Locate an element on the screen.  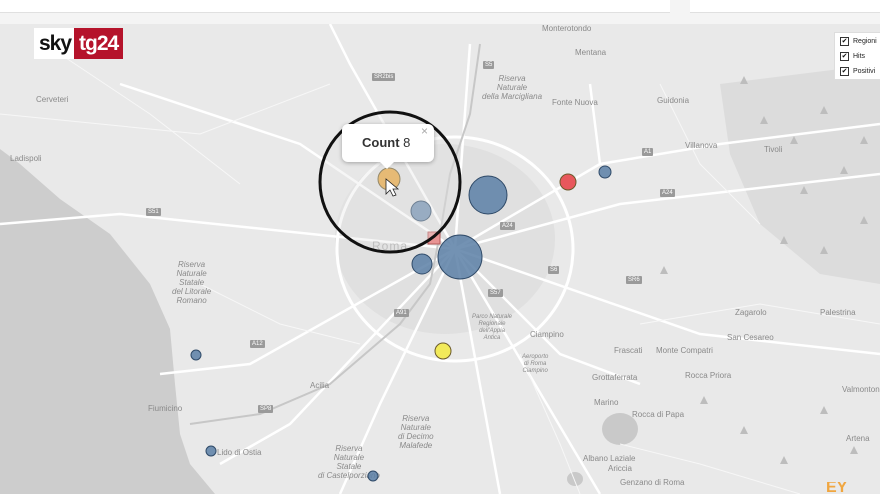
marker-hit-yellow is located at coordinates (443, 351).